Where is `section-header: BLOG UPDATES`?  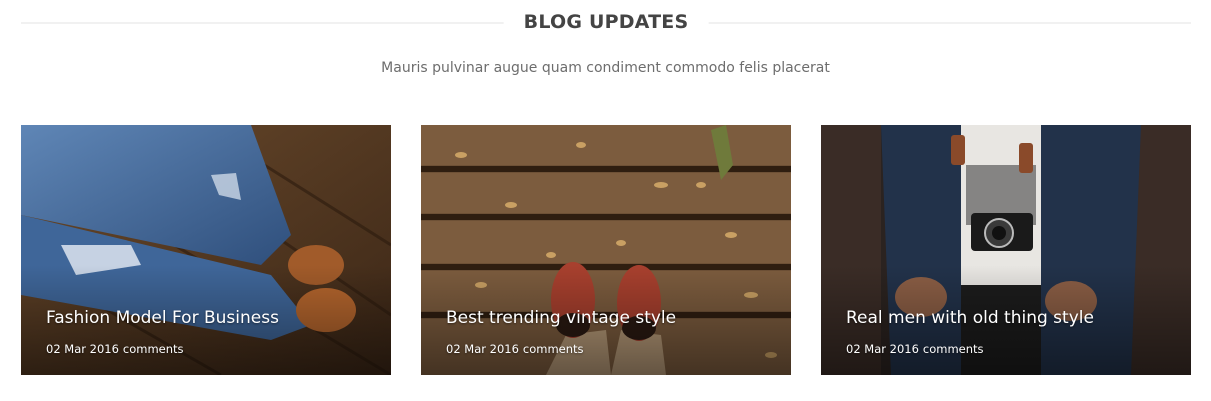
section-header: BLOG UPDATES is located at coordinates (606, 23).